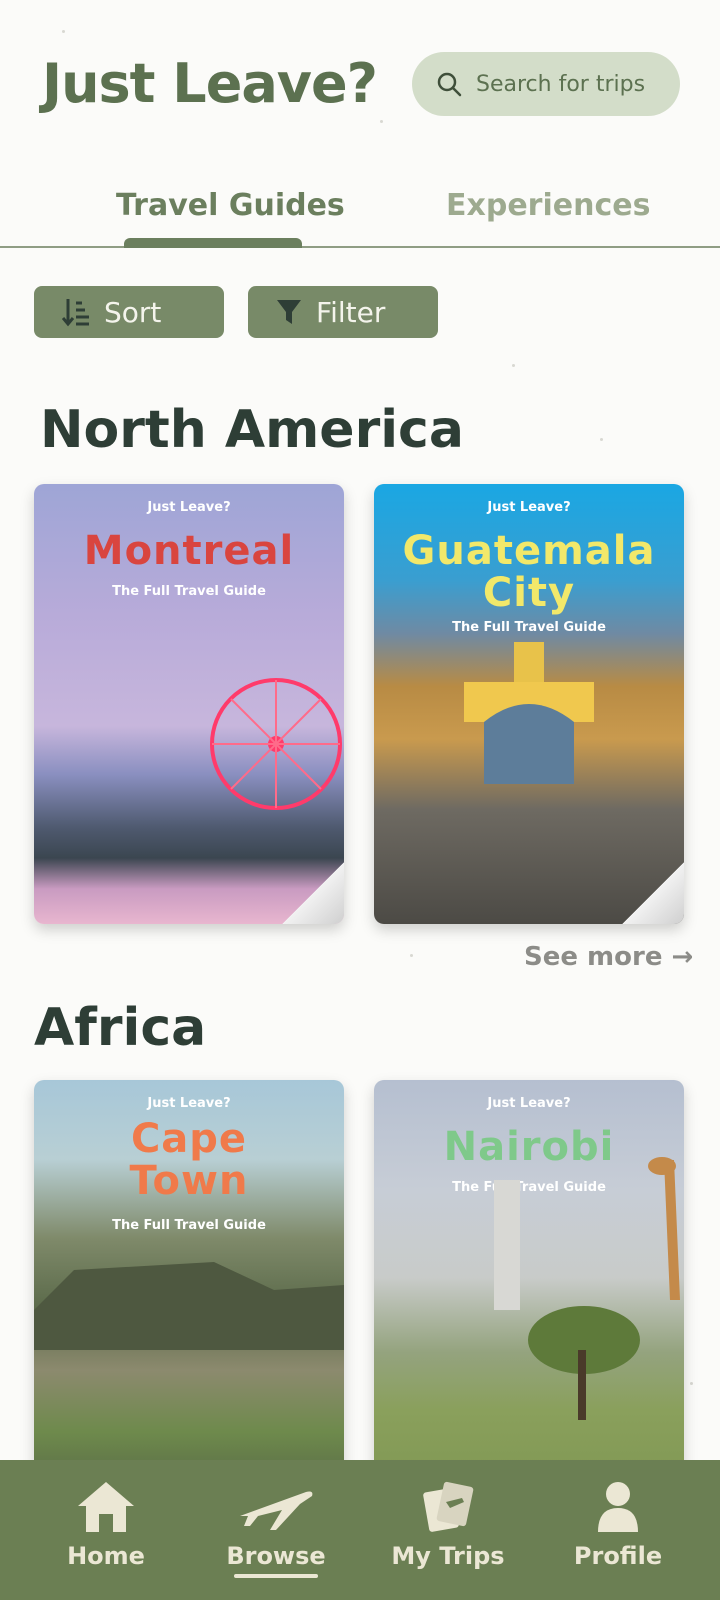 The height and width of the screenshot is (1600, 720). Describe the element at coordinates (276, 1576) in the screenshot. I see `active-nav-indicator` at that location.